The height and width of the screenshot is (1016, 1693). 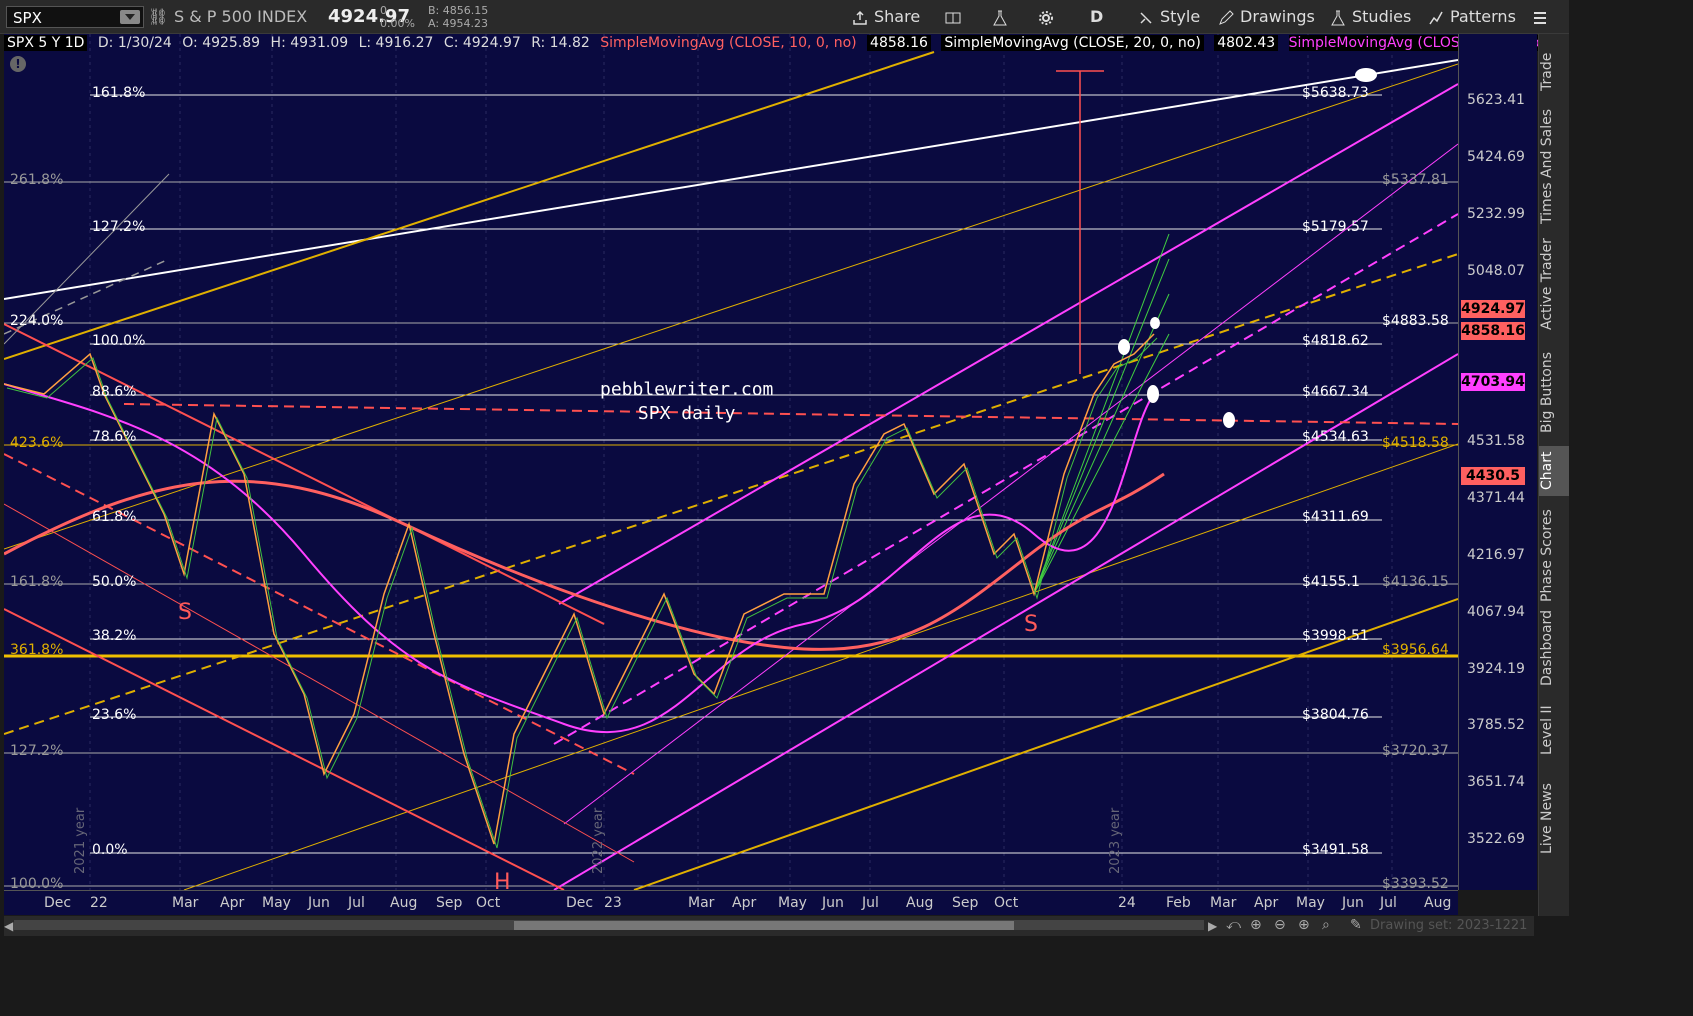 I want to click on sidebar-tab-level-ii: Level II, so click(x=1554, y=730).